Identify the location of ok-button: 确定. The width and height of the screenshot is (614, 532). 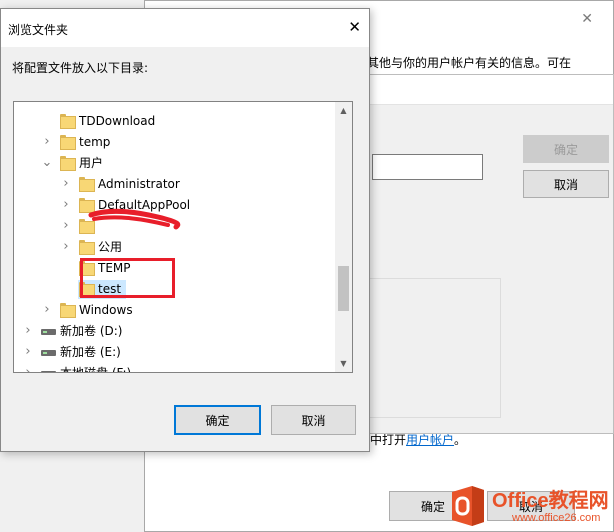
(217, 420).